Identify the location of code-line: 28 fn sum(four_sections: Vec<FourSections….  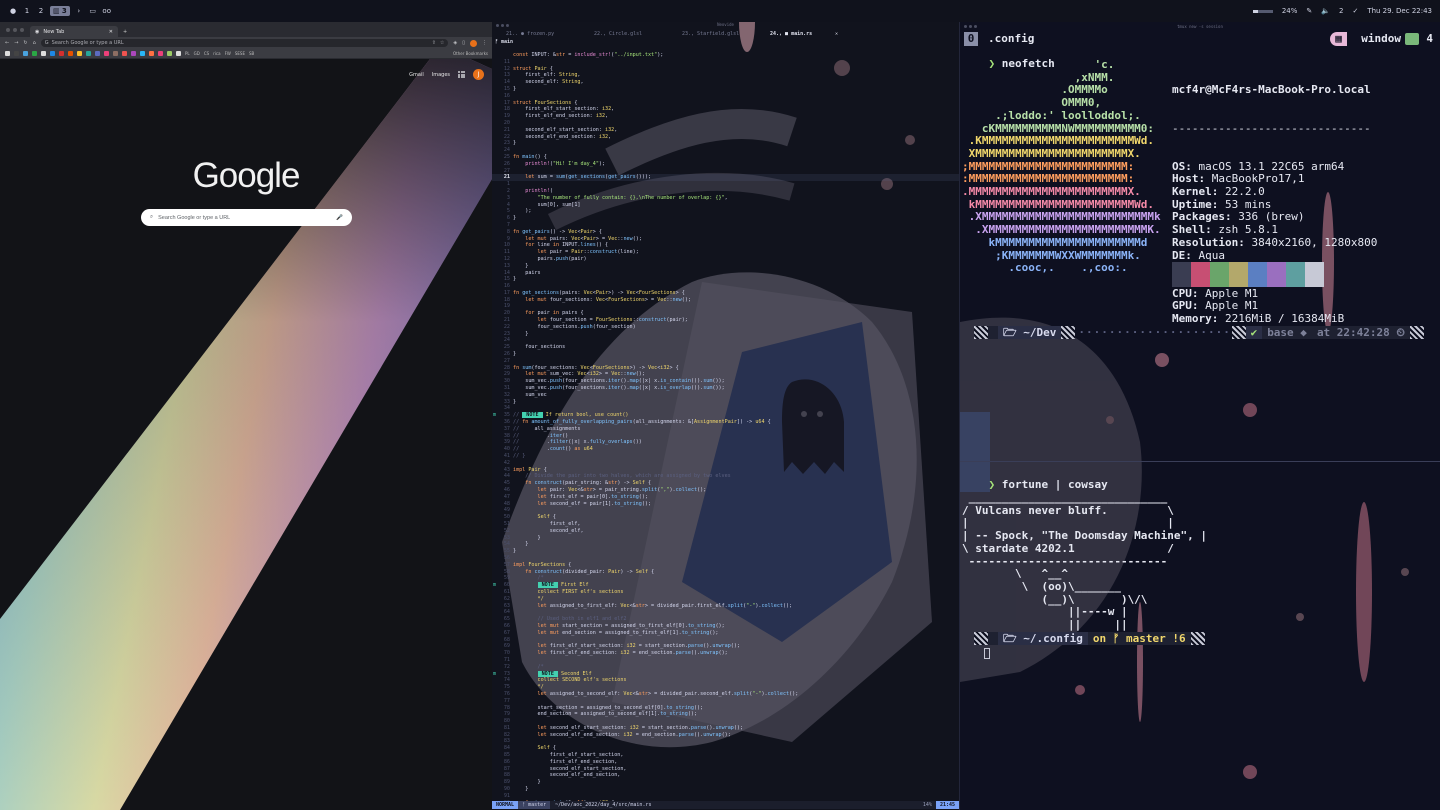
(725, 368).